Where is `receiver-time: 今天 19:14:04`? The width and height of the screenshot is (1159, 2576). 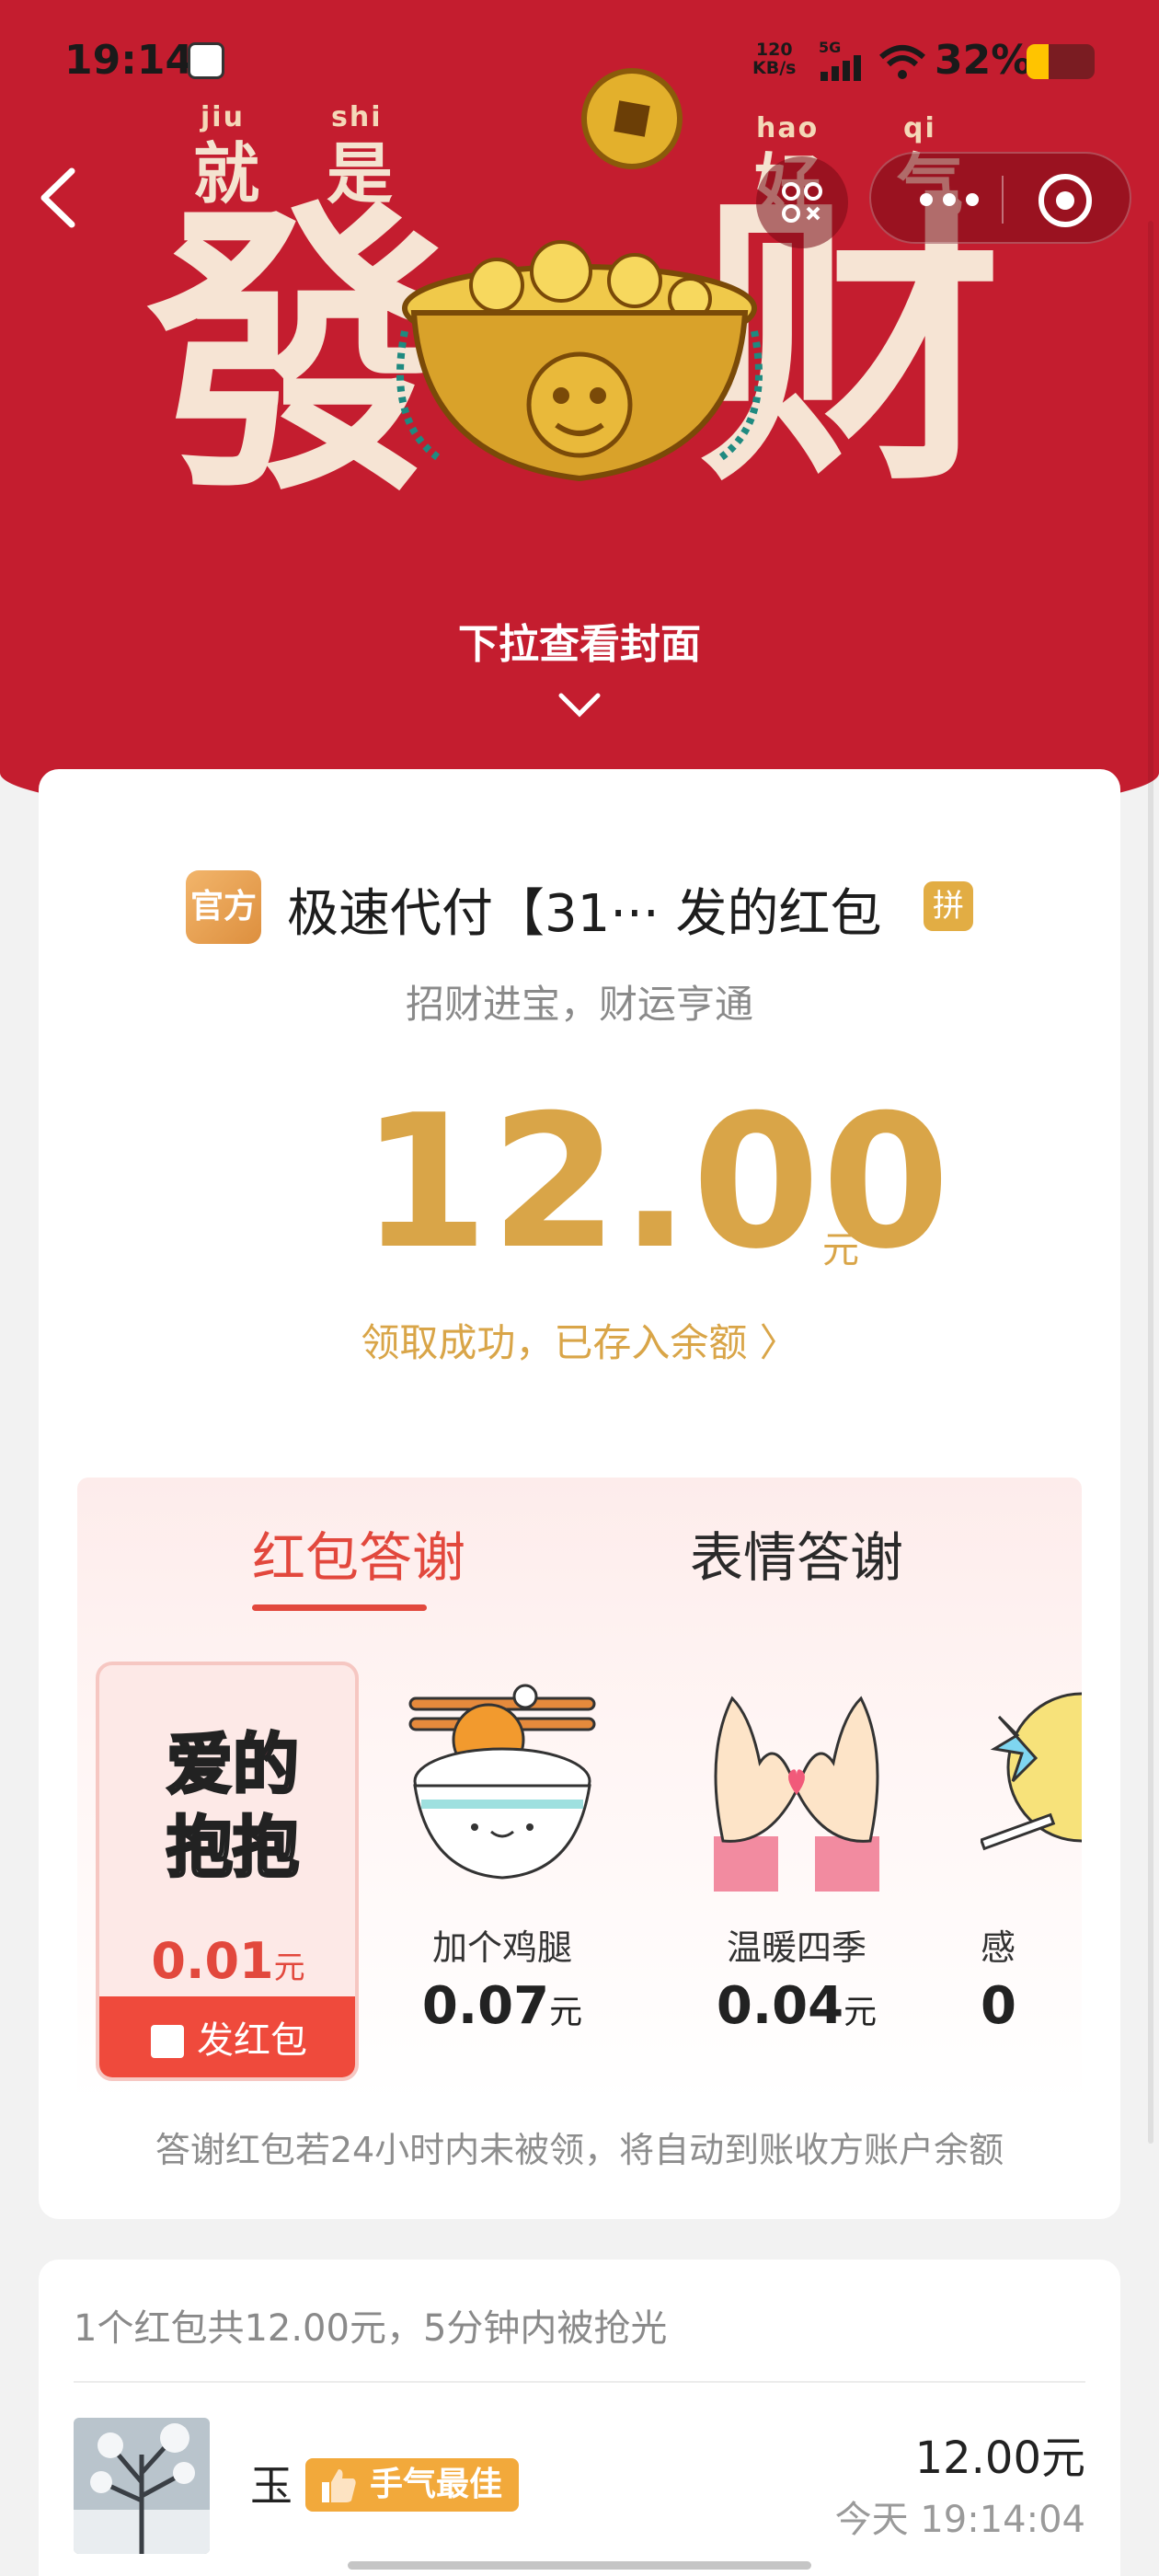
receiver-time: 今天 19:14:04 is located at coordinates (959, 2520).